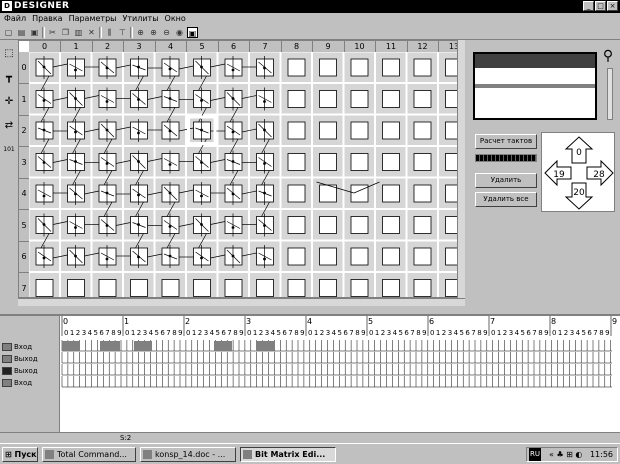 The width and height of the screenshot is (620, 464). I want to click on column-label: 1, so click(77, 46).